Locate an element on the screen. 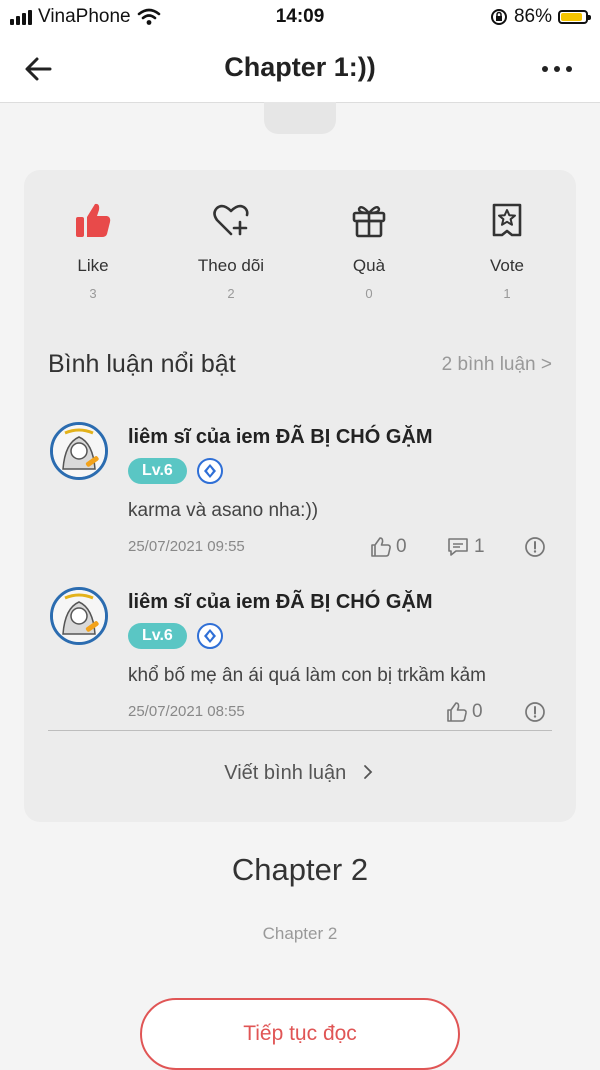 The height and width of the screenshot is (1070, 600). gift-icon is located at coordinates (369, 222).